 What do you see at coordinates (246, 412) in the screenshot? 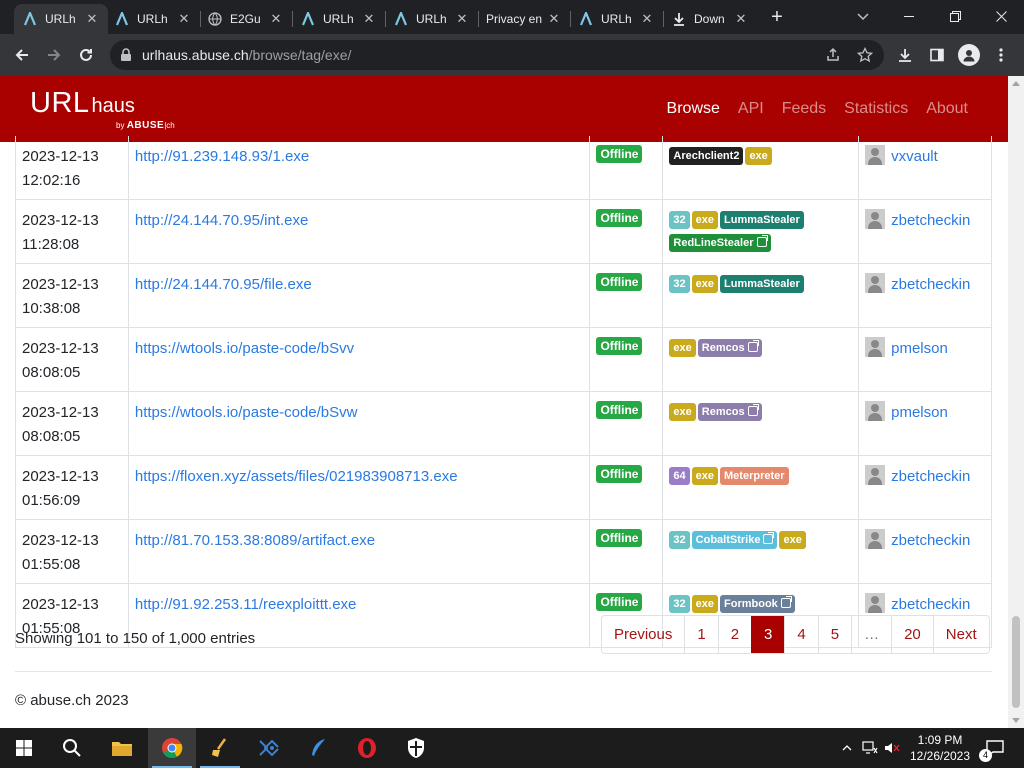
I see `malware-url-link: https://wtools.io/paste-code/bSvw` at bounding box center [246, 412].